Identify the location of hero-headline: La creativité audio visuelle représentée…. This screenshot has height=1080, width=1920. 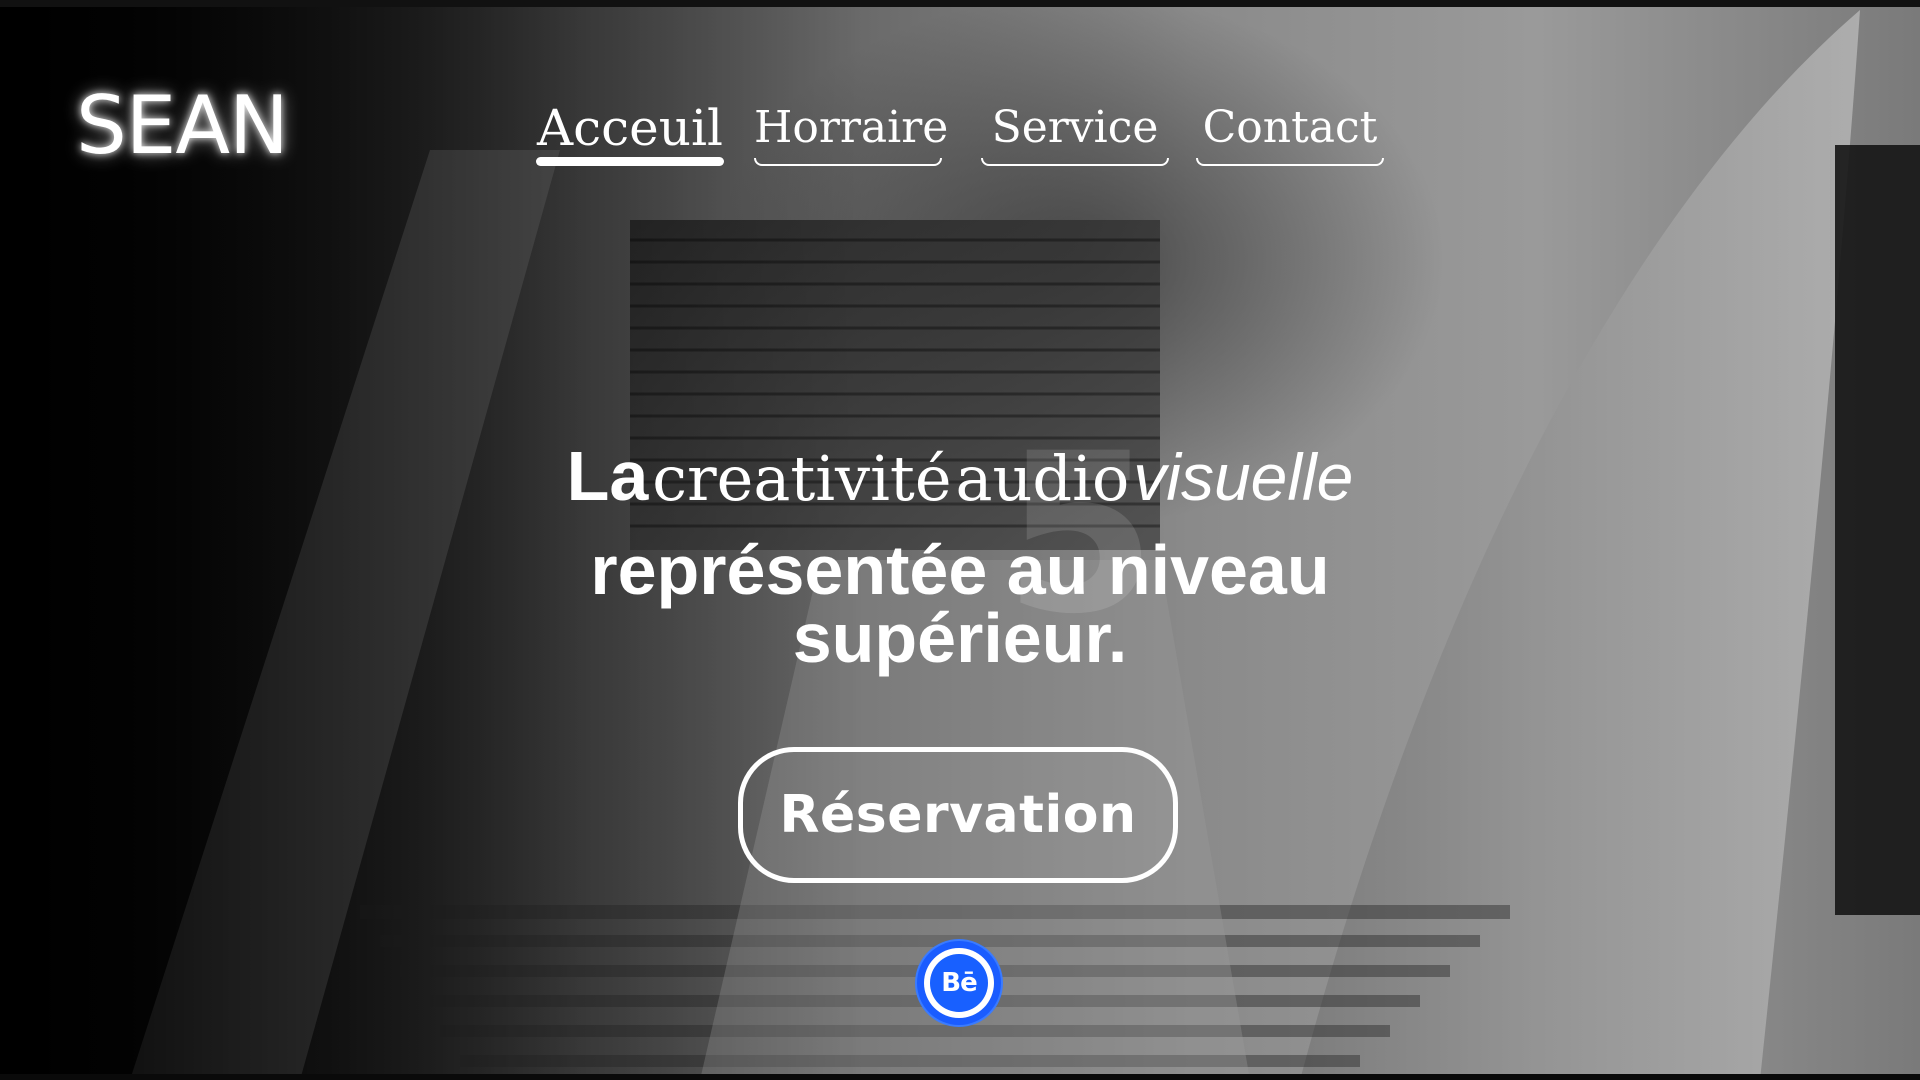
(960, 556).